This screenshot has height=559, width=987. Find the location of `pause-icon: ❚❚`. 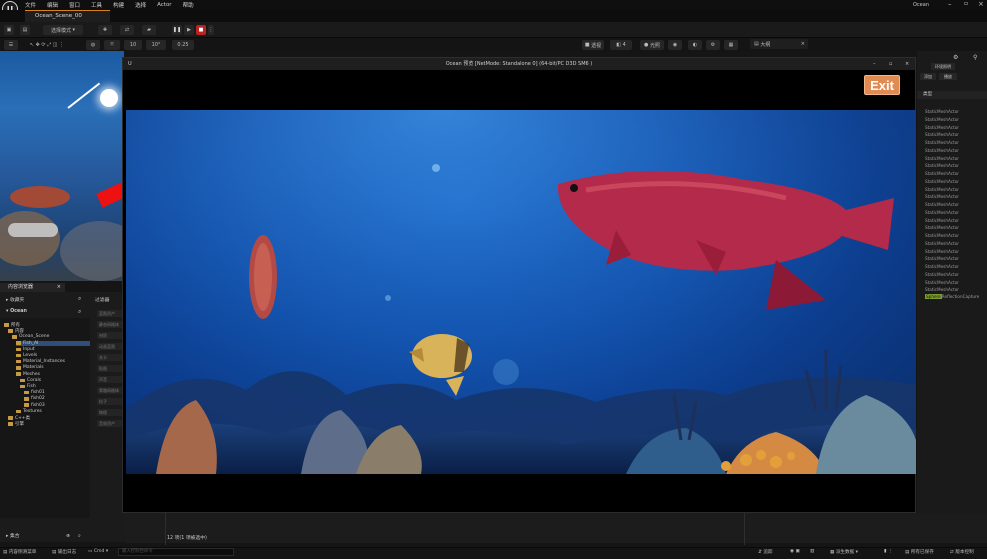

pause-icon: ❚❚ is located at coordinates (177, 30).